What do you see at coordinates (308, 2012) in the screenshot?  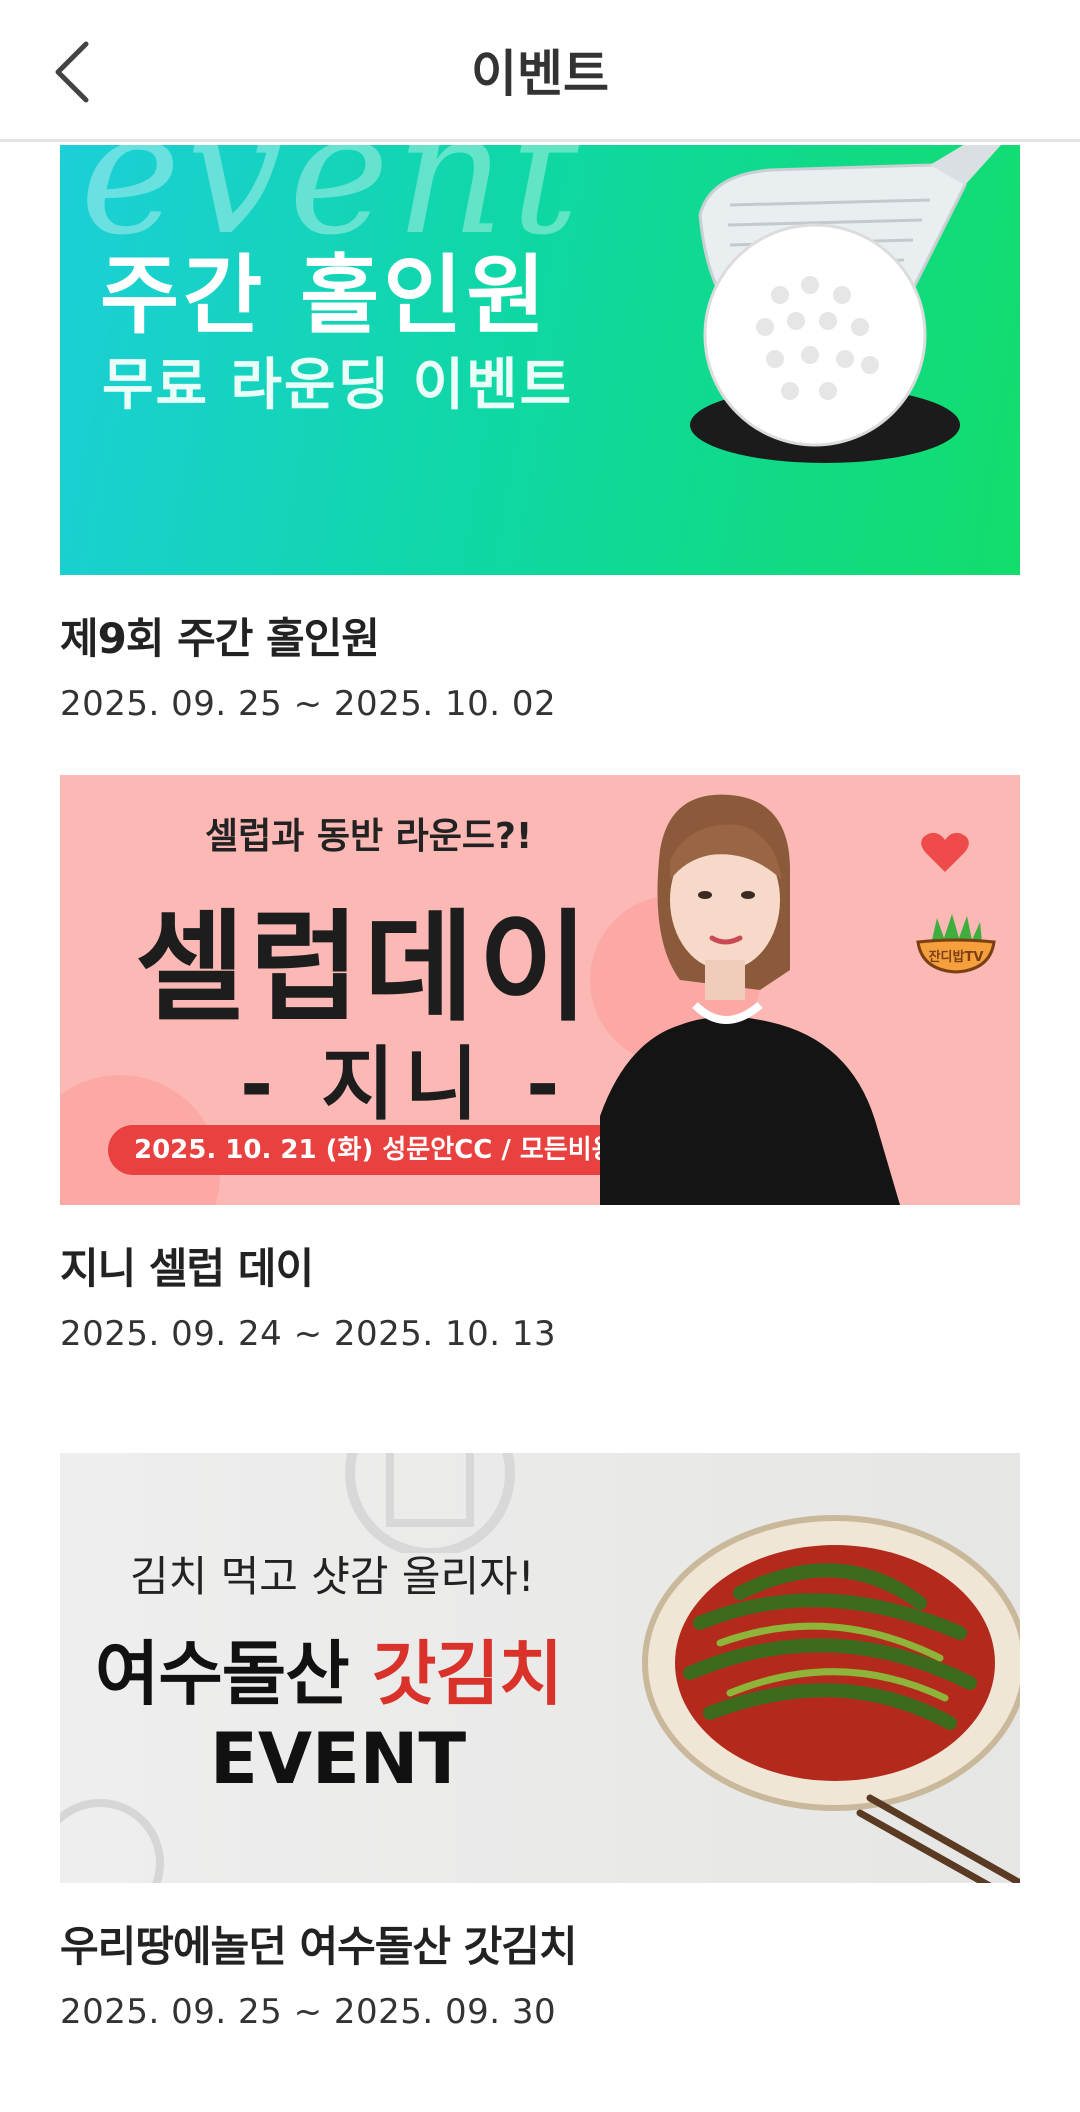 I see `event-date-range: 2025. 09. 25 ~ 2025. 09. 30` at bounding box center [308, 2012].